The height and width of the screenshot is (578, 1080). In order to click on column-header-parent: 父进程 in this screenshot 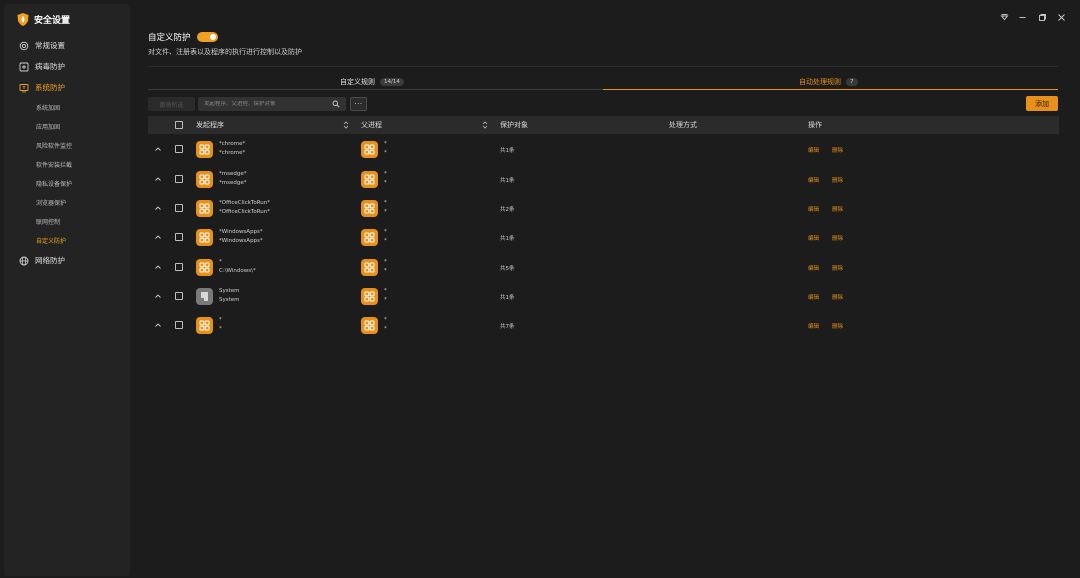, I will do `click(371, 125)`.